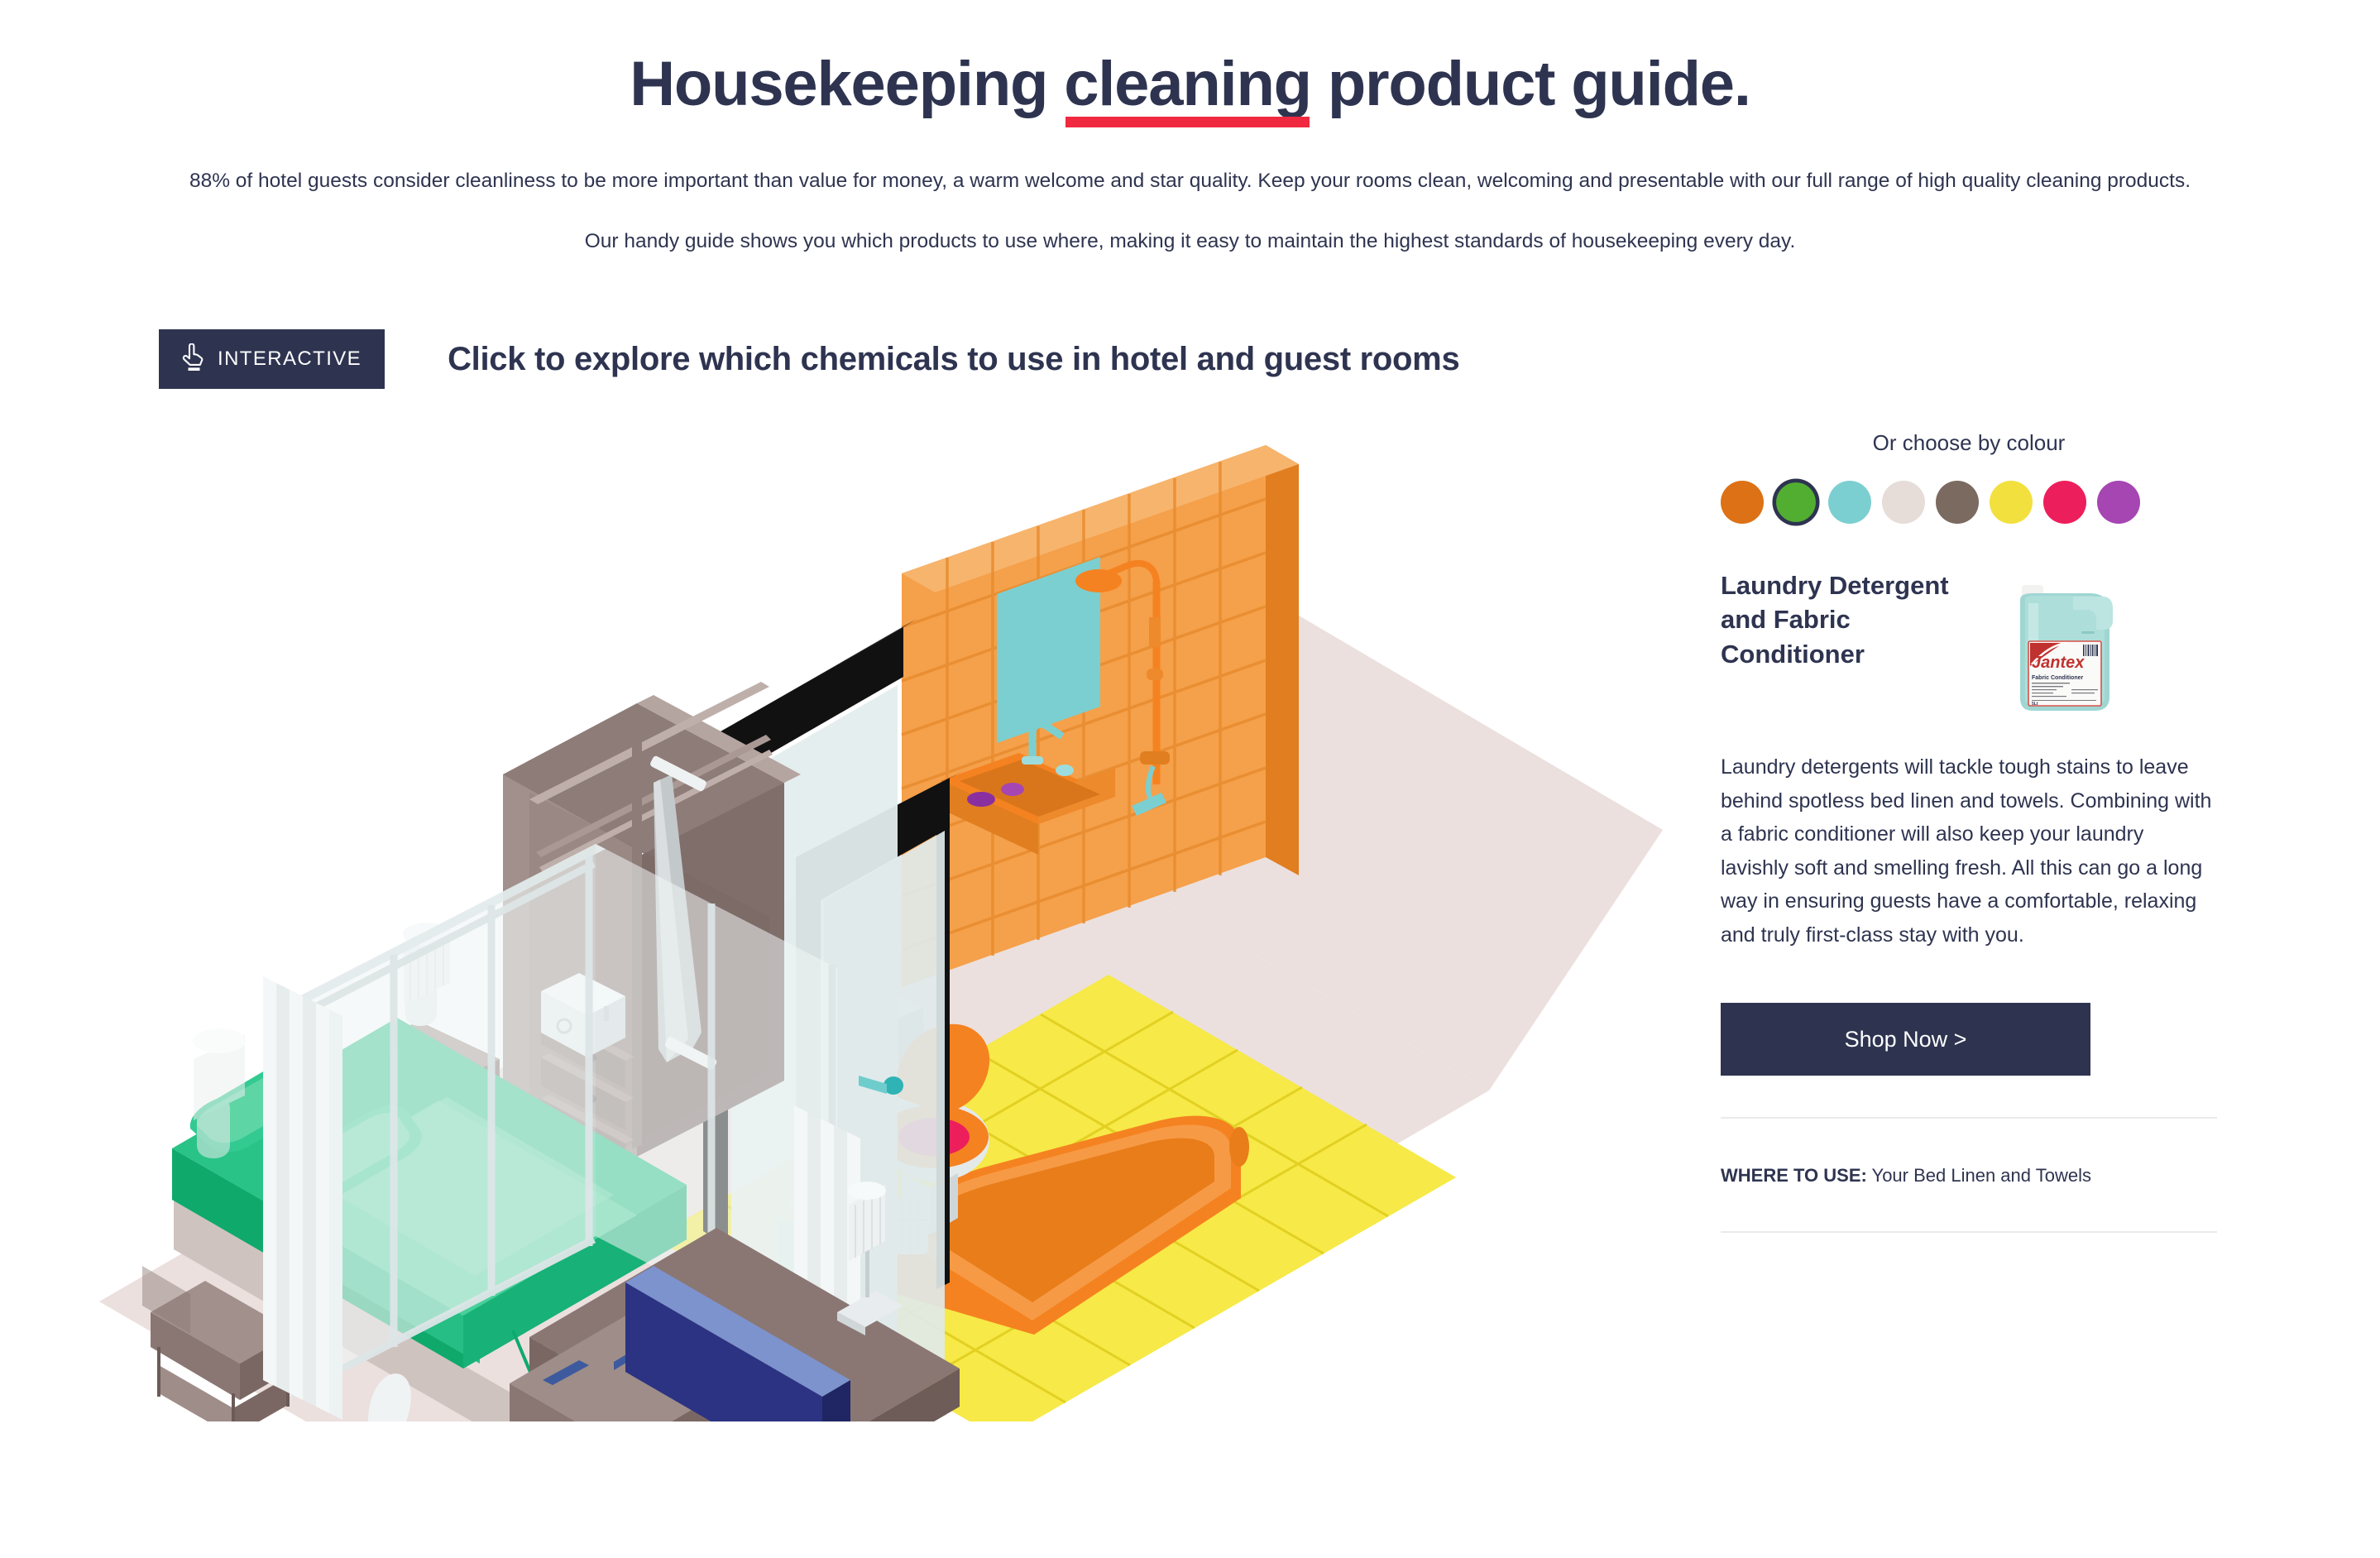  What do you see at coordinates (1969, 1232) in the screenshot?
I see `sidebar-divider-bottom` at bounding box center [1969, 1232].